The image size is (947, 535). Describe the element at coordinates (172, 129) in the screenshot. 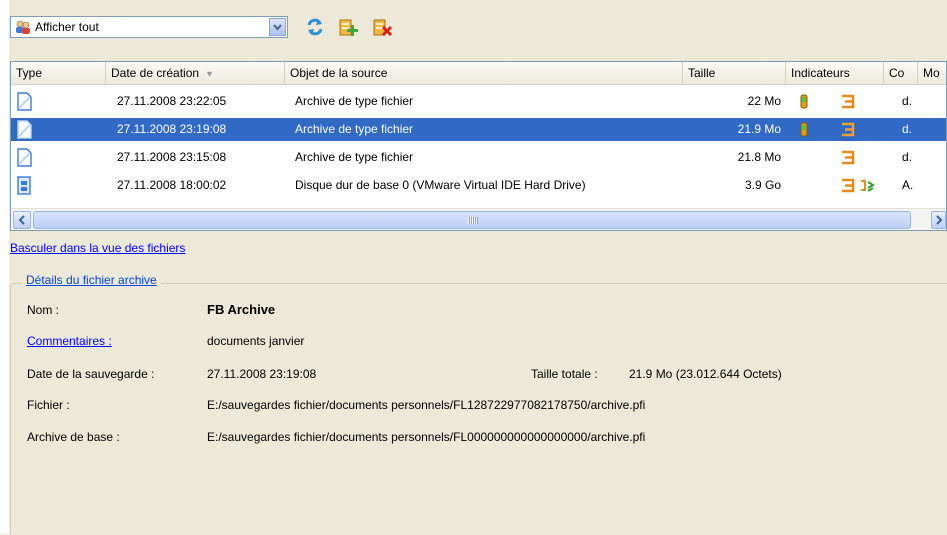

I see `row-date: 27.11.2008 23:19:08` at that location.